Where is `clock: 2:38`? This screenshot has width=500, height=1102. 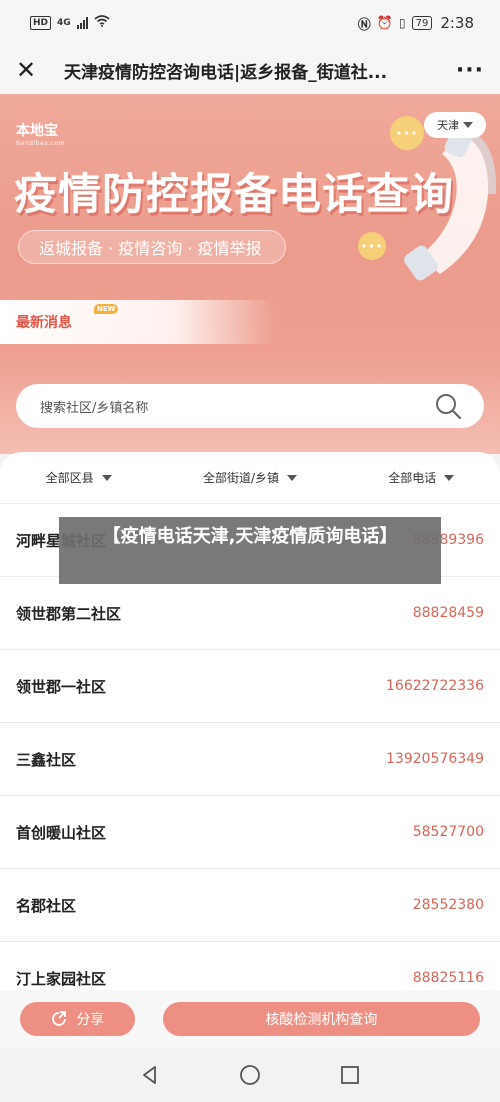 clock: 2:38 is located at coordinates (457, 23).